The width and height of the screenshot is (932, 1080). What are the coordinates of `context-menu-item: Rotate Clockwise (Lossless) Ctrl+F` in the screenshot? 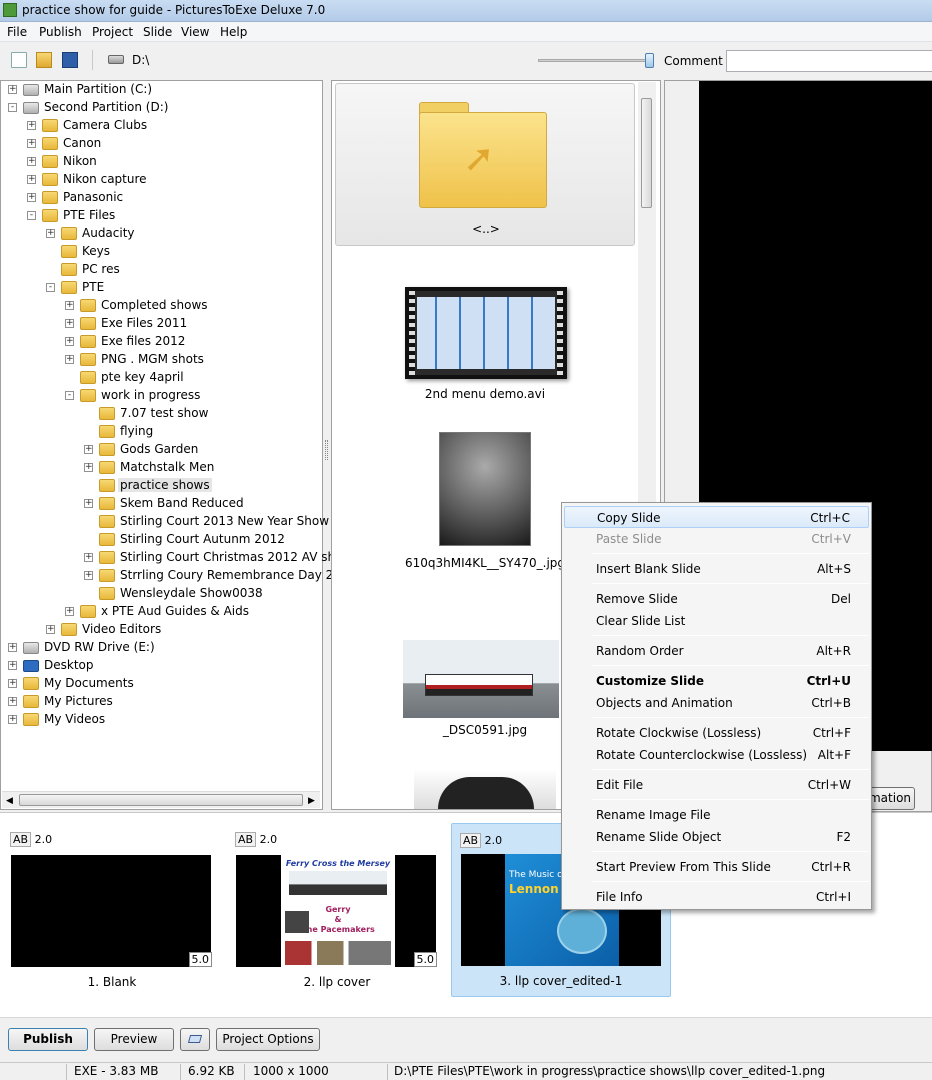 It's located at (716, 733).